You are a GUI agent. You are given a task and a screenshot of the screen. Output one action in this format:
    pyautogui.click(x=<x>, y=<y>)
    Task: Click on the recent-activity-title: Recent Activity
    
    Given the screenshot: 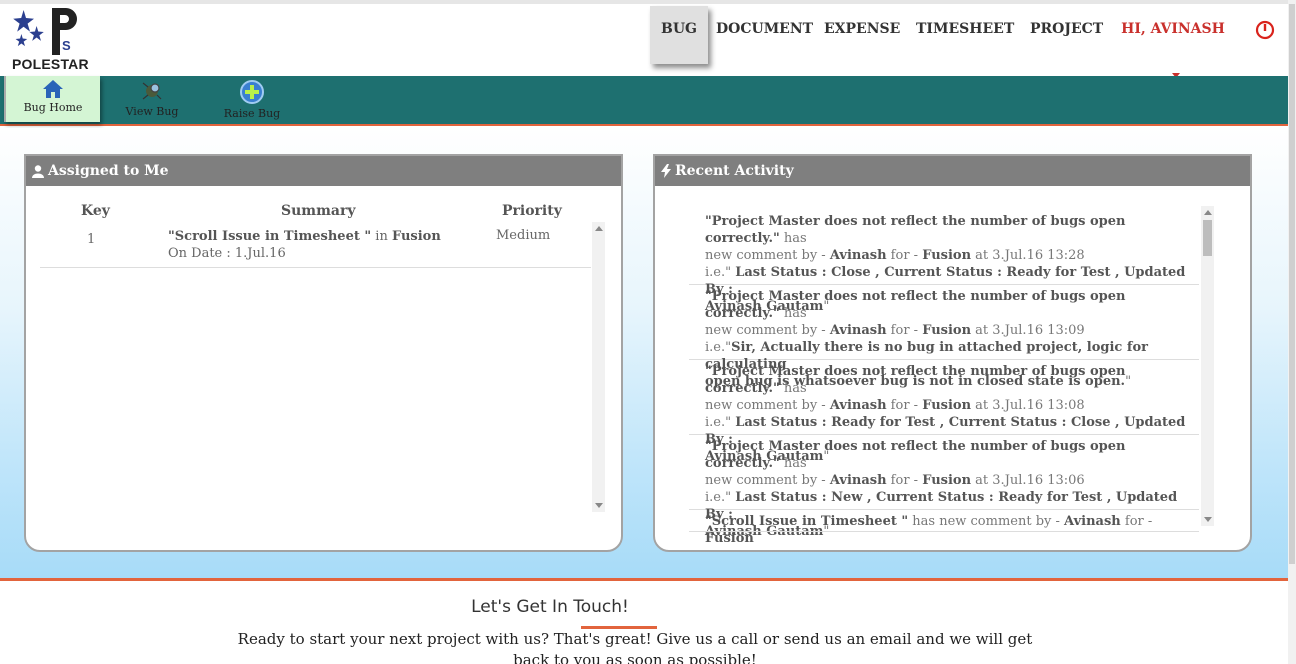 What is the action you would take?
    pyautogui.click(x=734, y=171)
    